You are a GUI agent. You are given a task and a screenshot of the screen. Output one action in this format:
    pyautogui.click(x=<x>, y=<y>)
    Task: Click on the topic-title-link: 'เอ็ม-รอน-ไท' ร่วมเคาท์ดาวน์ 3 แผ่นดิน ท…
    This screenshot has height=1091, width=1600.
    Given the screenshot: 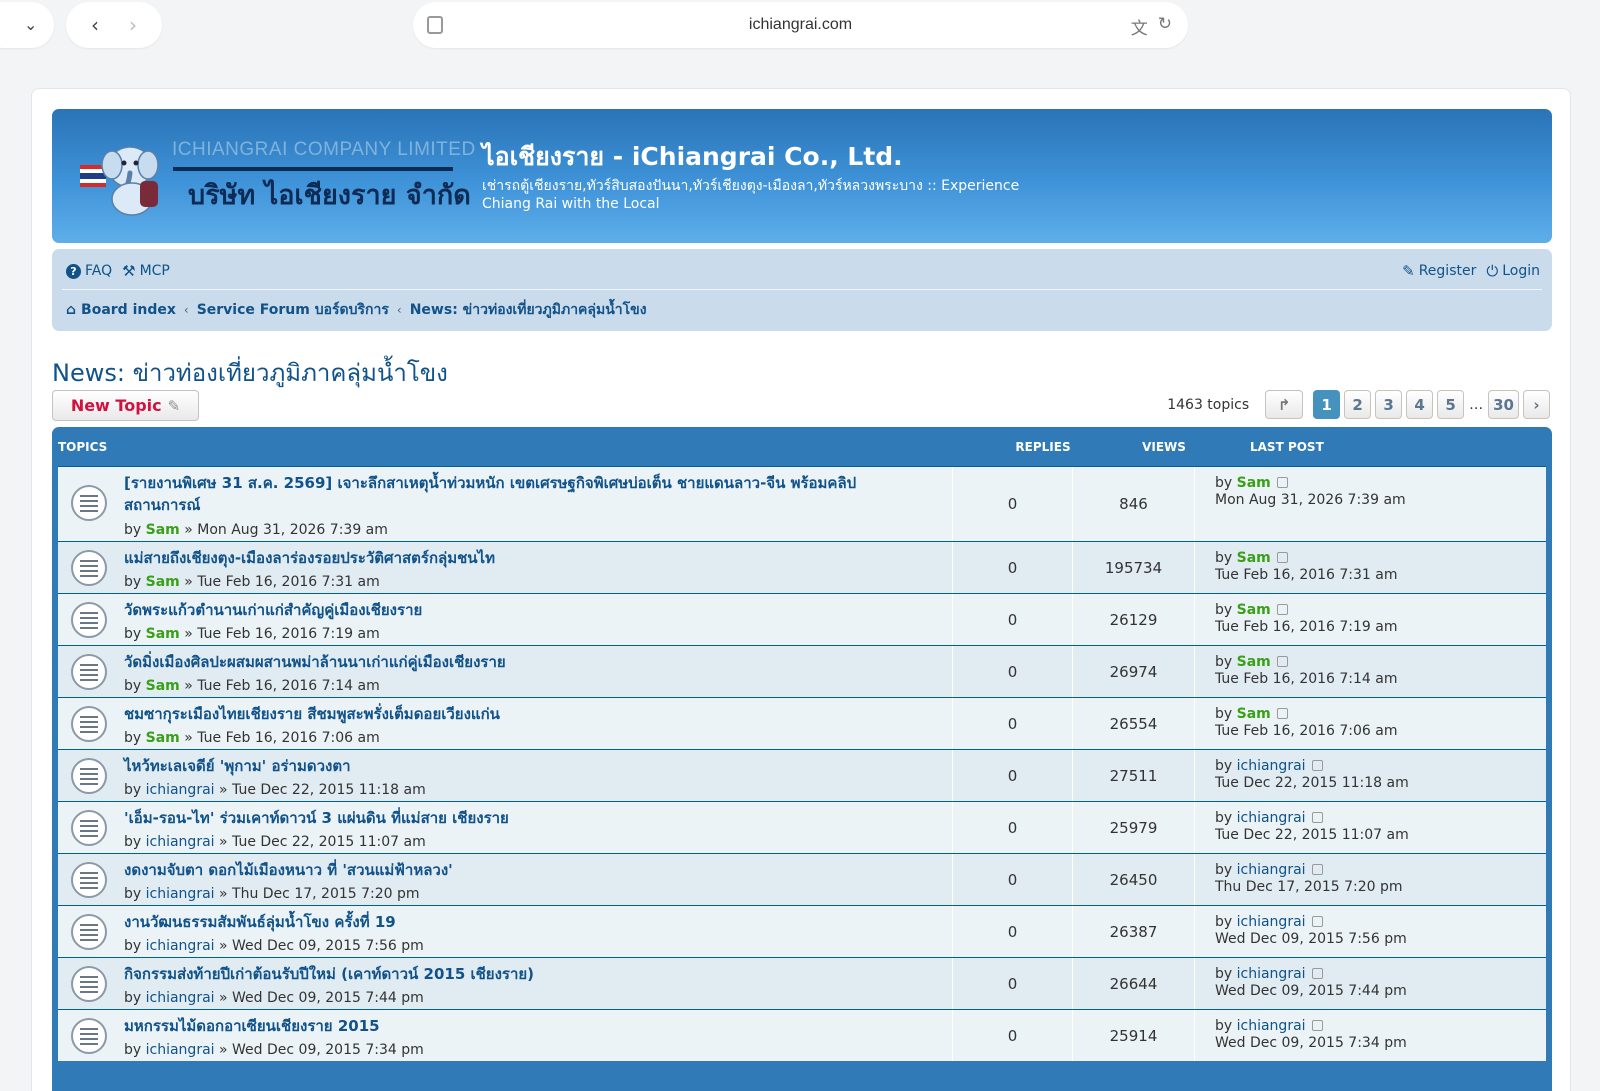 What is the action you would take?
    pyautogui.click(x=508, y=818)
    